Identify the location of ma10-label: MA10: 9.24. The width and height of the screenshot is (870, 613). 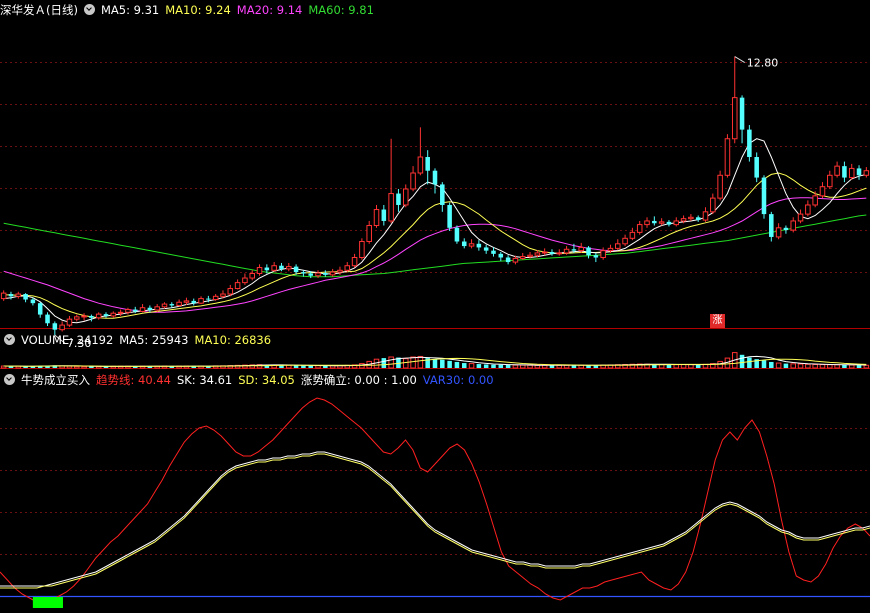
(198, 10).